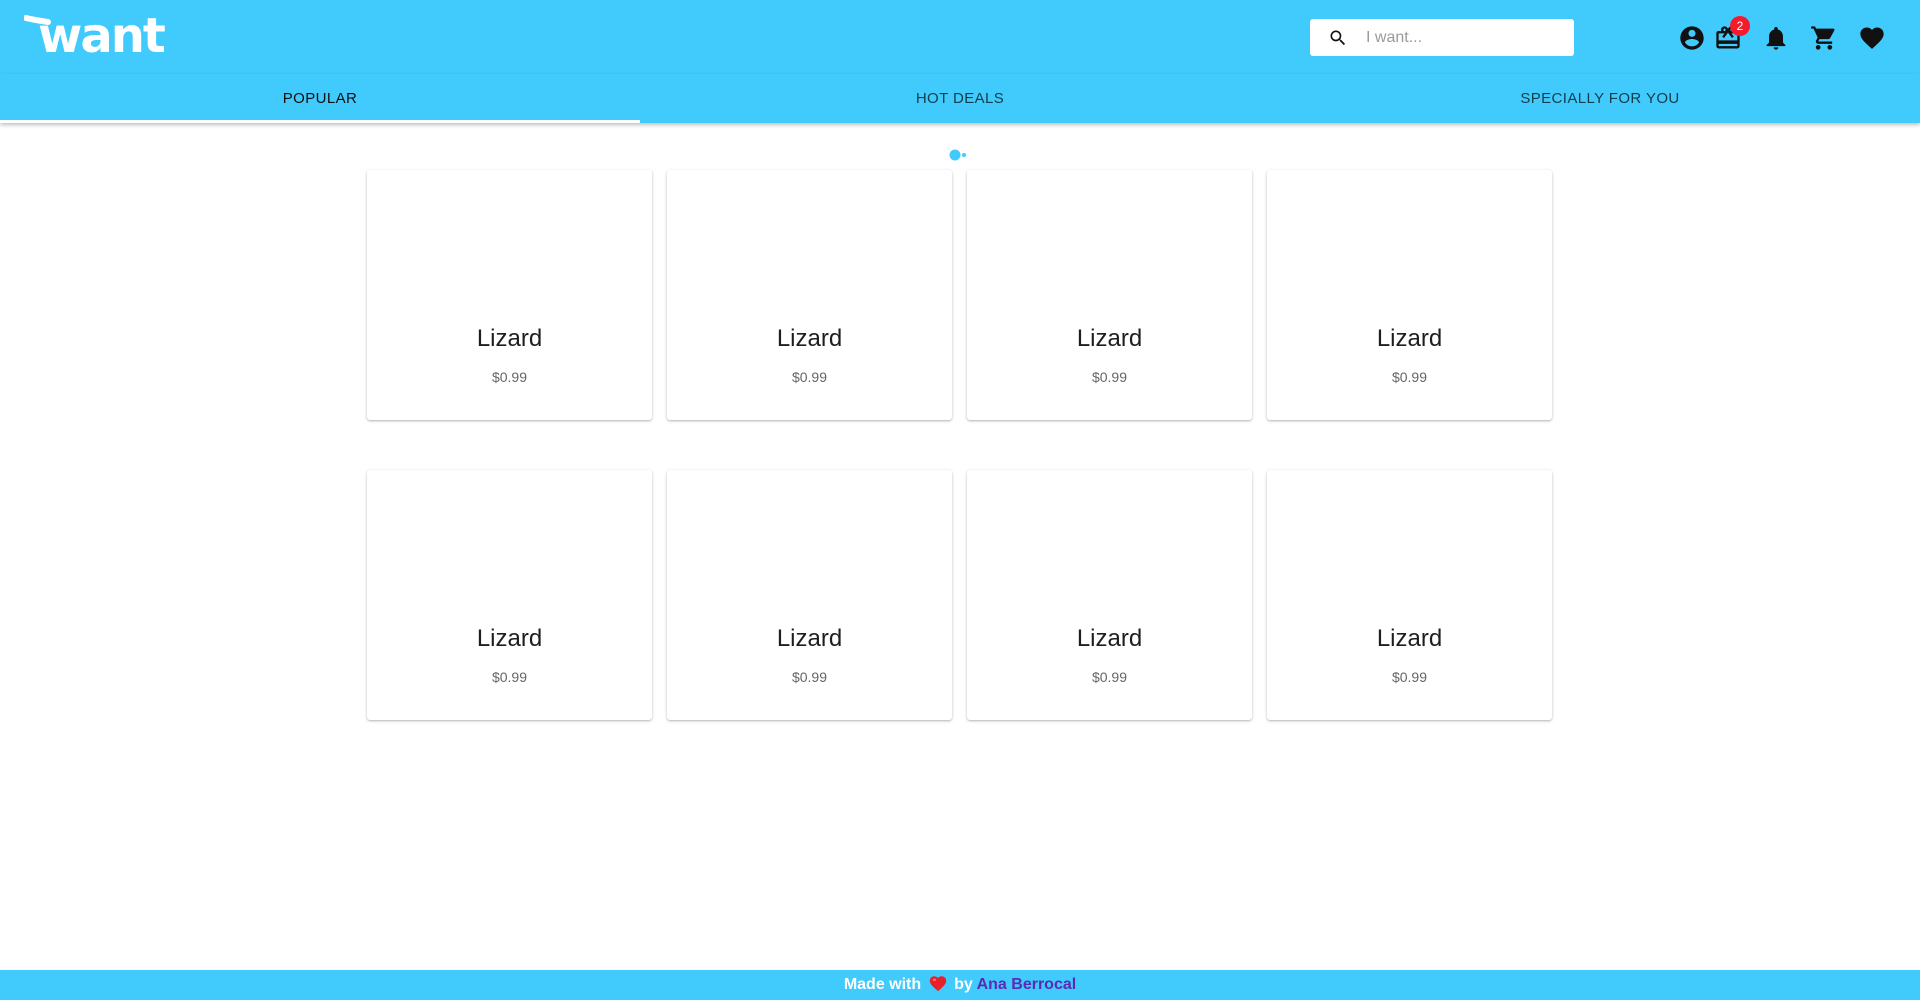 The image size is (1920, 1000). I want to click on footer: Made with by Ana Berrocal, so click(960, 985).